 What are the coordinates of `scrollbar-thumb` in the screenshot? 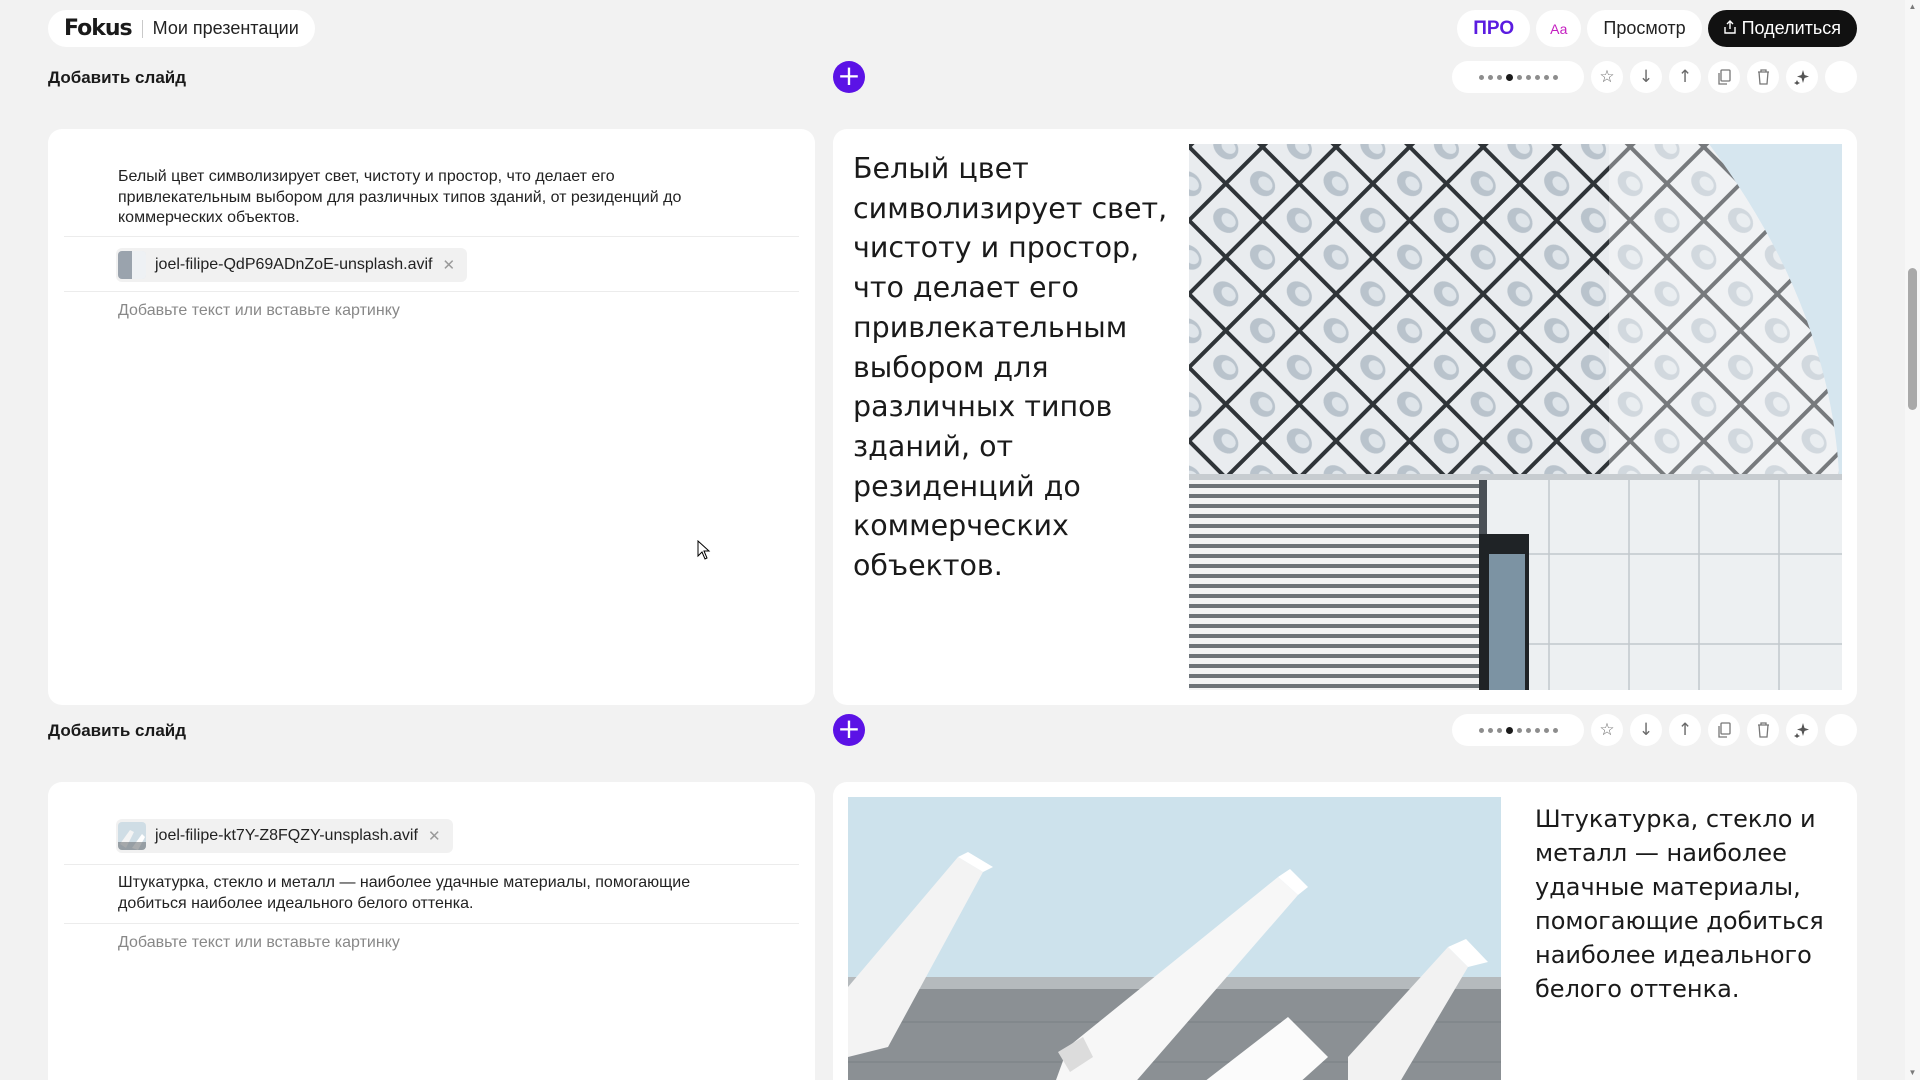 It's located at (1912, 339).